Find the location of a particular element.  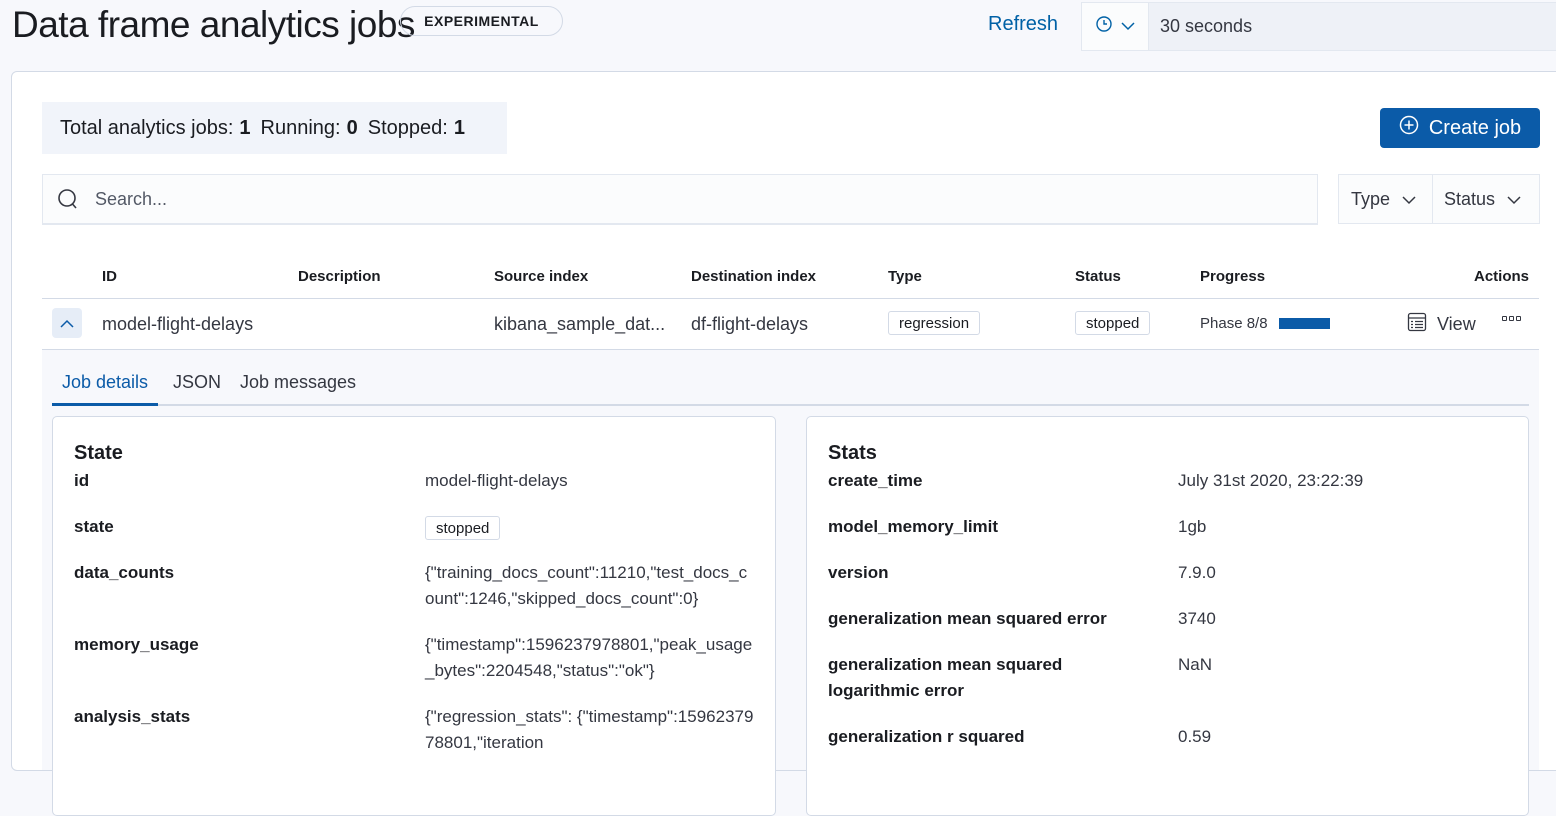

search-box is located at coordinates (680, 199).